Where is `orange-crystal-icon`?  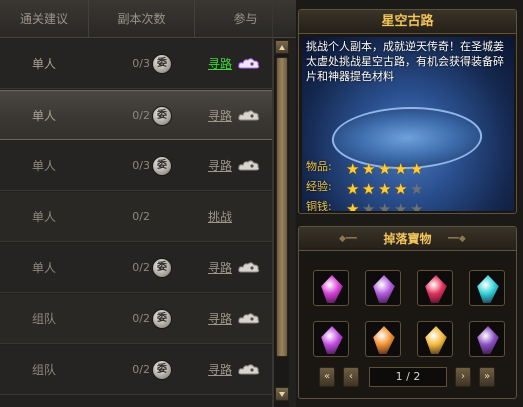
orange-crystal-icon is located at coordinates (384, 340).